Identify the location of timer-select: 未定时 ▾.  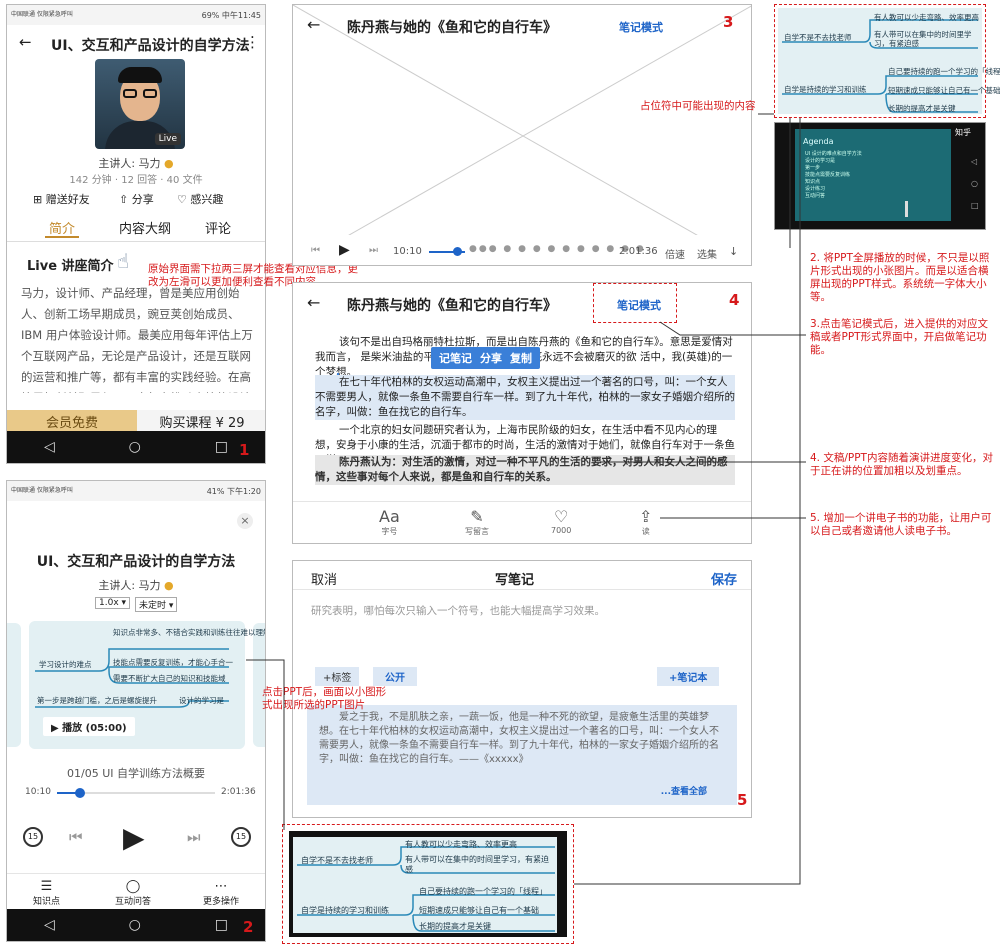
(156, 604).